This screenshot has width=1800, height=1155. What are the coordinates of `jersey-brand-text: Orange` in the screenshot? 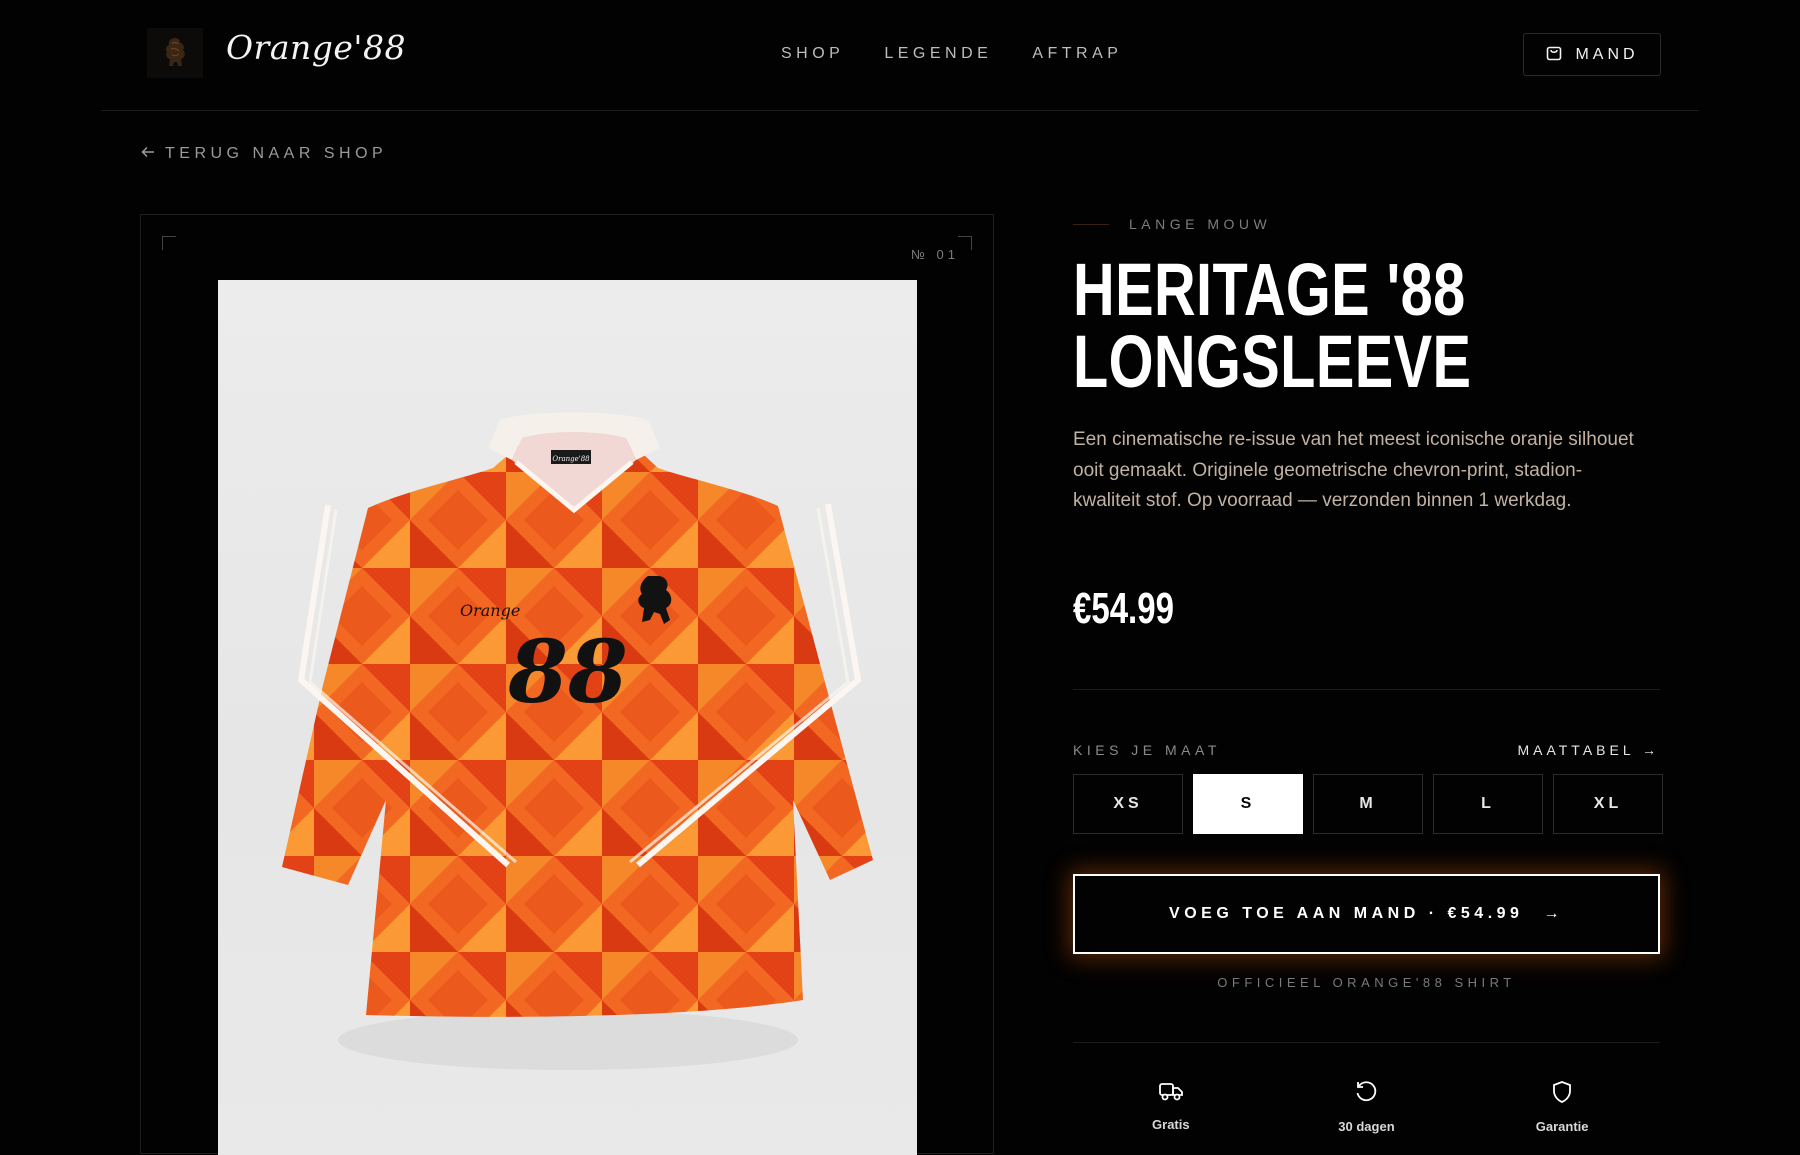 It's located at (490, 610).